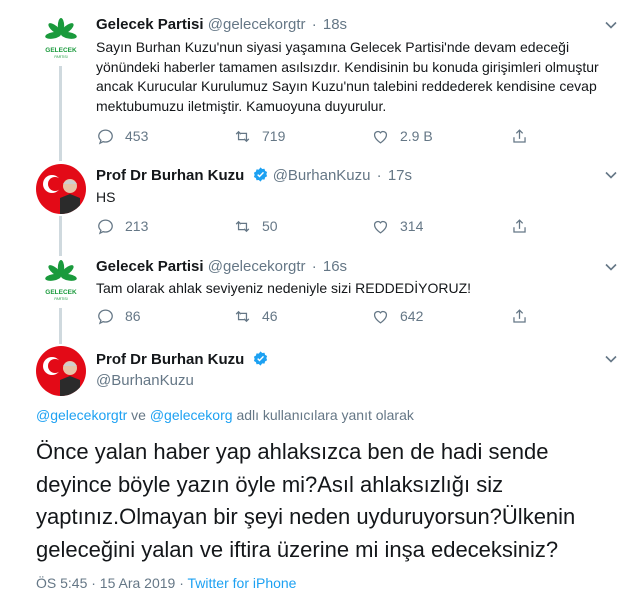  What do you see at coordinates (137, 136) in the screenshot?
I see `reply-count: 453` at bounding box center [137, 136].